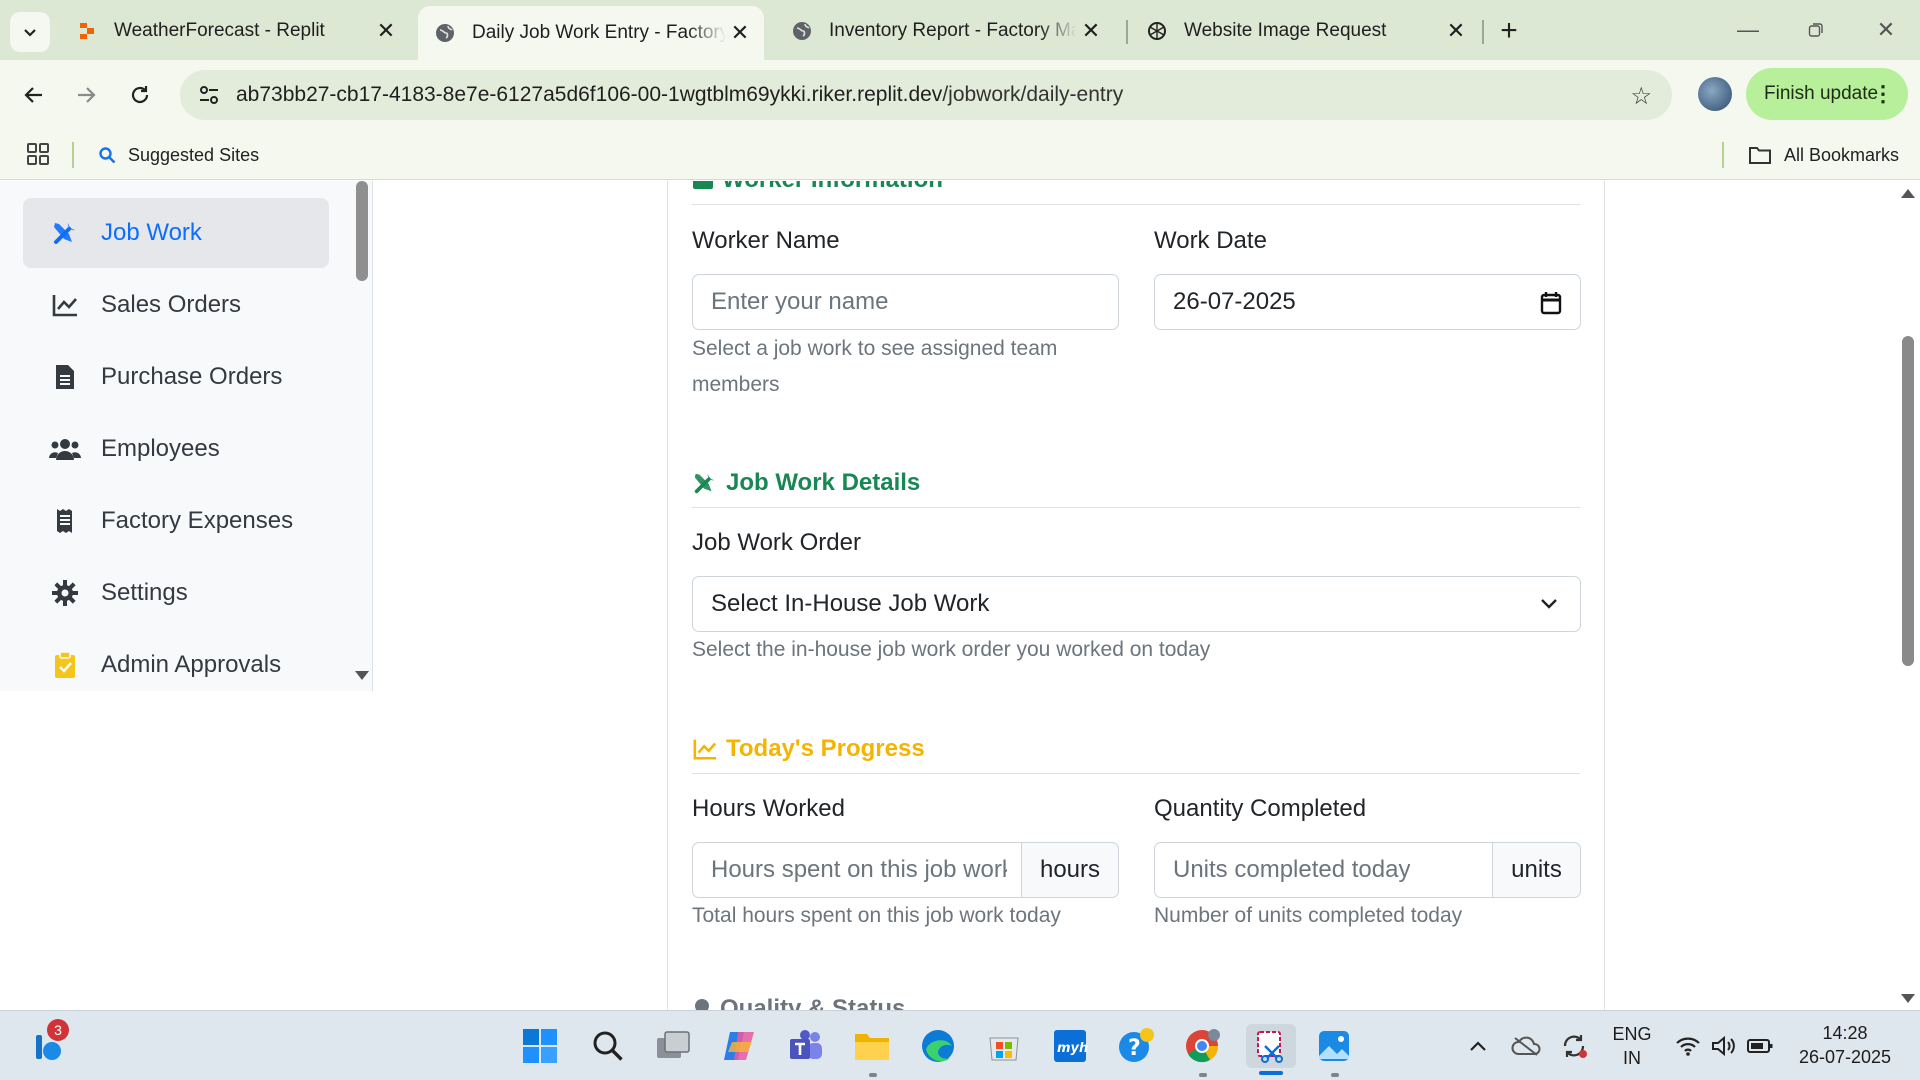 The image size is (1920, 1080). I want to click on tab-daily-job-work-entry: Daily Job Work Entry - Factory M ✕, so click(591, 33).